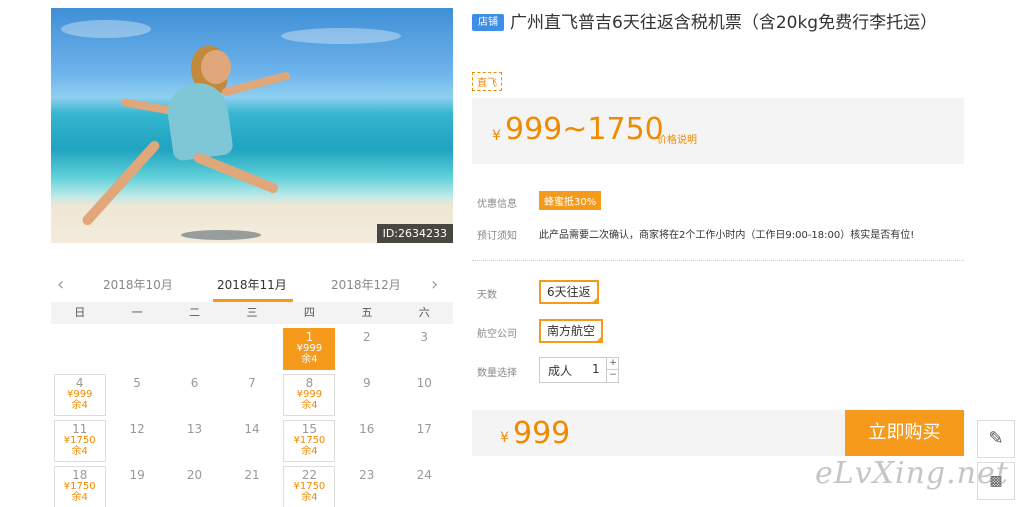  What do you see at coordinates (424, 349) in the screenshot?
I see `calendar-day-box: 3` at bounding box center [424, 349].